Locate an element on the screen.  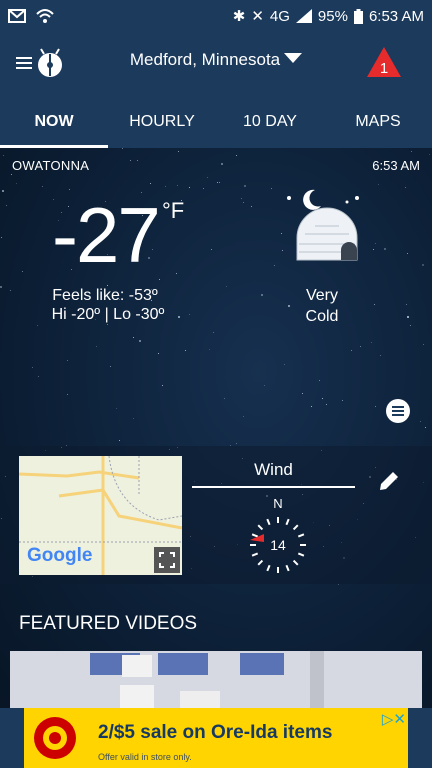
edit-pencil-icon is located at coordinates (389, 481).